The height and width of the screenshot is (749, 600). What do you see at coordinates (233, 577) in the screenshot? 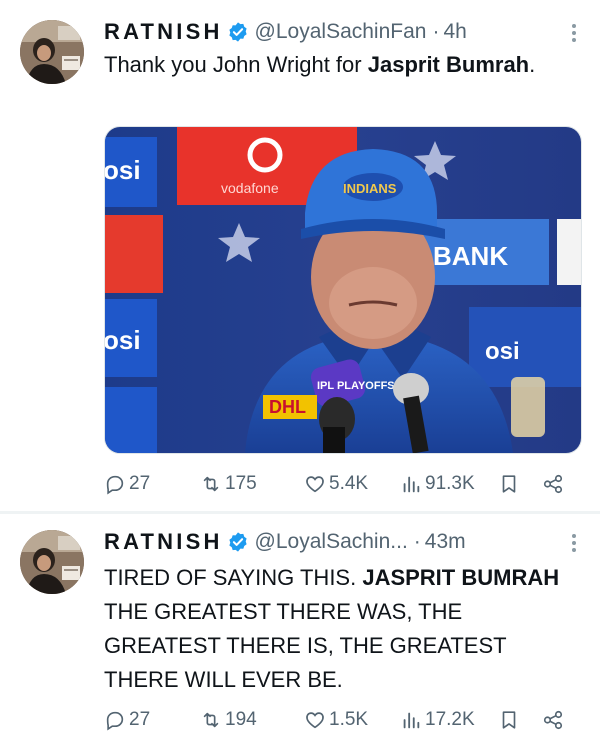
I see `tweet-text-plain: TIRED OF SAYING THIS.` at bounding box center [233, 577].